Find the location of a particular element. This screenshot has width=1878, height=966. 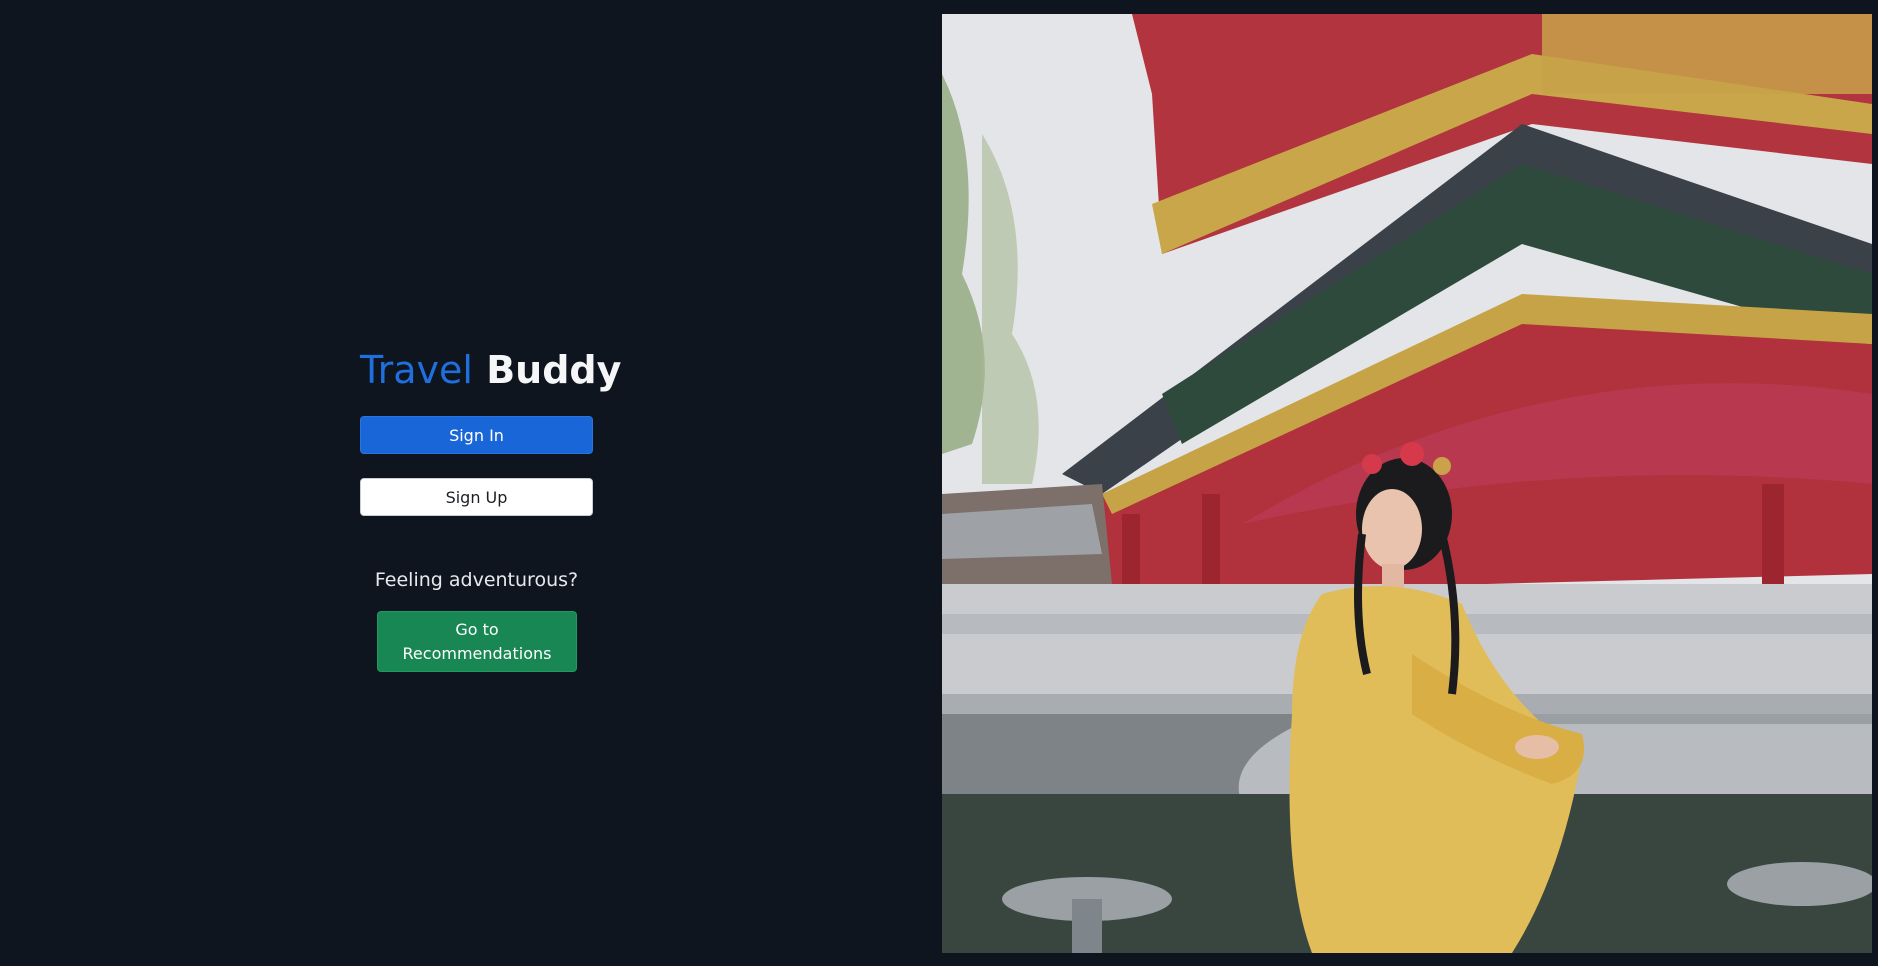

sign-in-button: Sign In is located at coordinates (476, 435).